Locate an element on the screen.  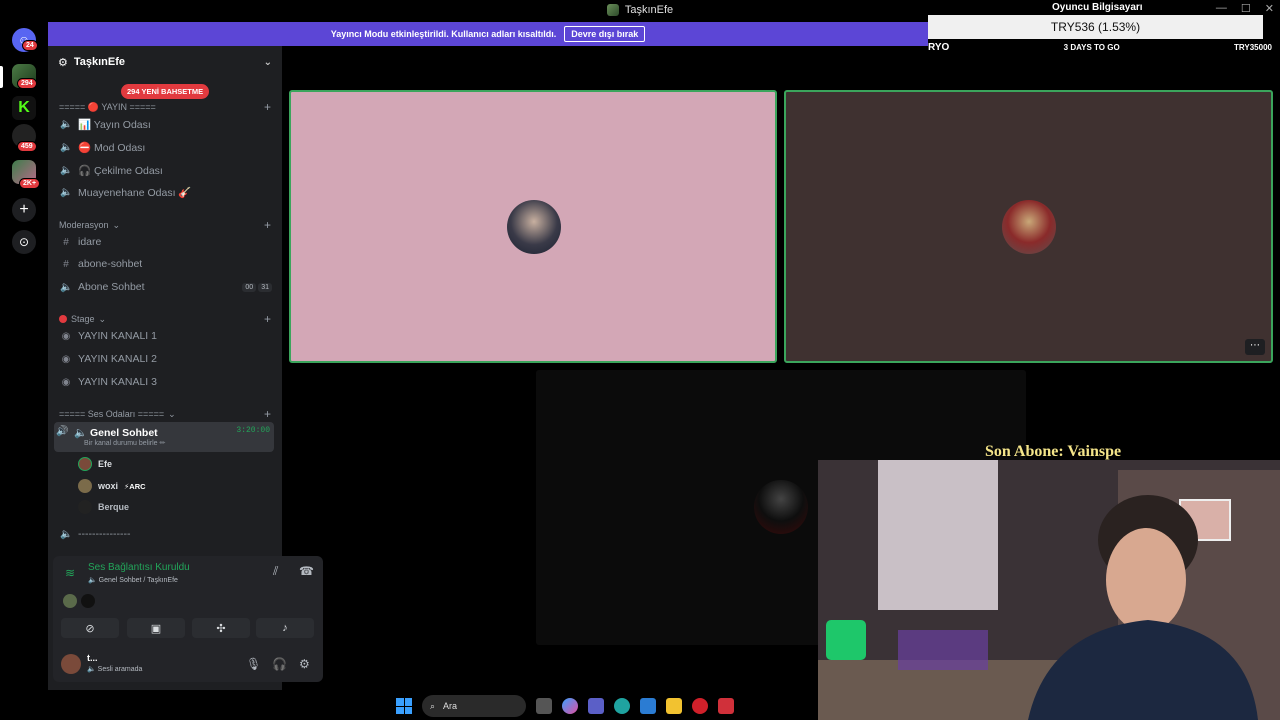
teams-icon is located at coordinates (596, 706).